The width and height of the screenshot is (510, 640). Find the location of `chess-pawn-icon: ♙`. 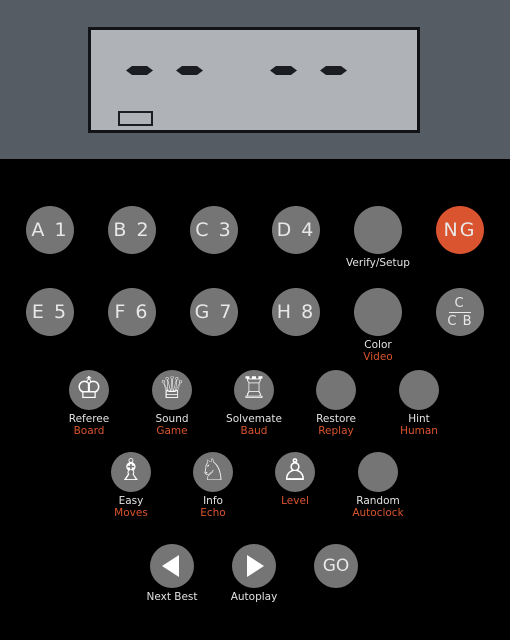

chess-pawn-icon: ♙ is located at coordinates (295, 470).